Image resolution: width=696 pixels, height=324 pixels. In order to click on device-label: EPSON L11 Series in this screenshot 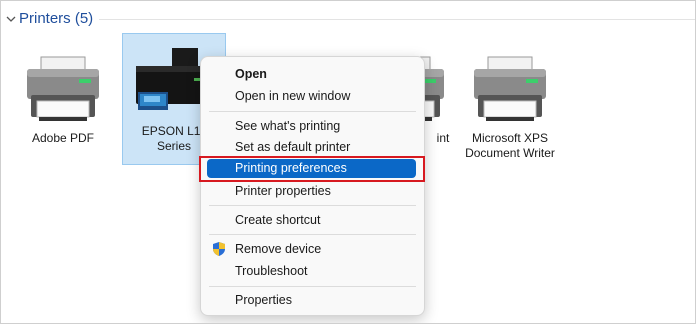, I will do `click(174, 139)`.